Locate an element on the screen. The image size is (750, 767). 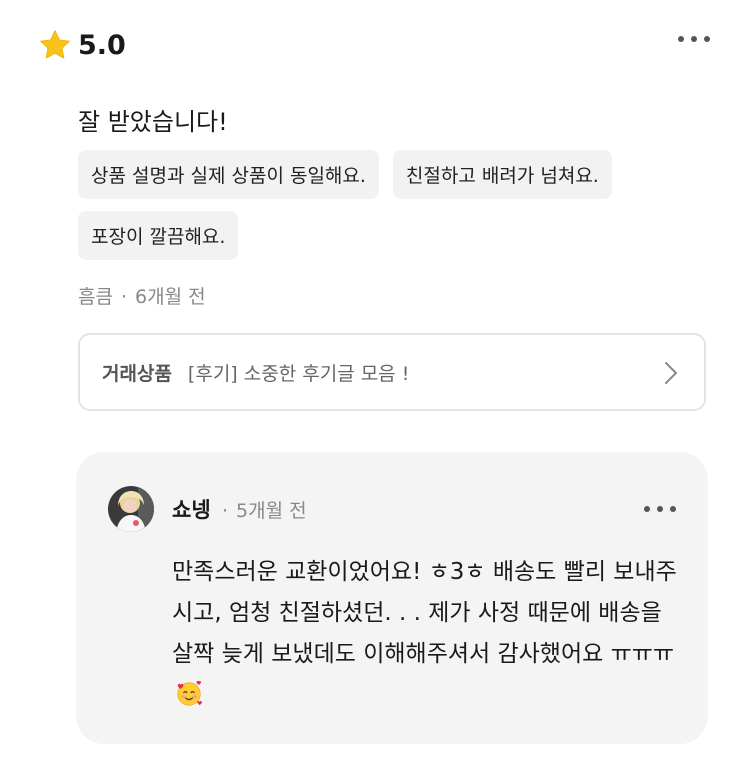
reply-more-options-icon is located at coordinates (660, 509).